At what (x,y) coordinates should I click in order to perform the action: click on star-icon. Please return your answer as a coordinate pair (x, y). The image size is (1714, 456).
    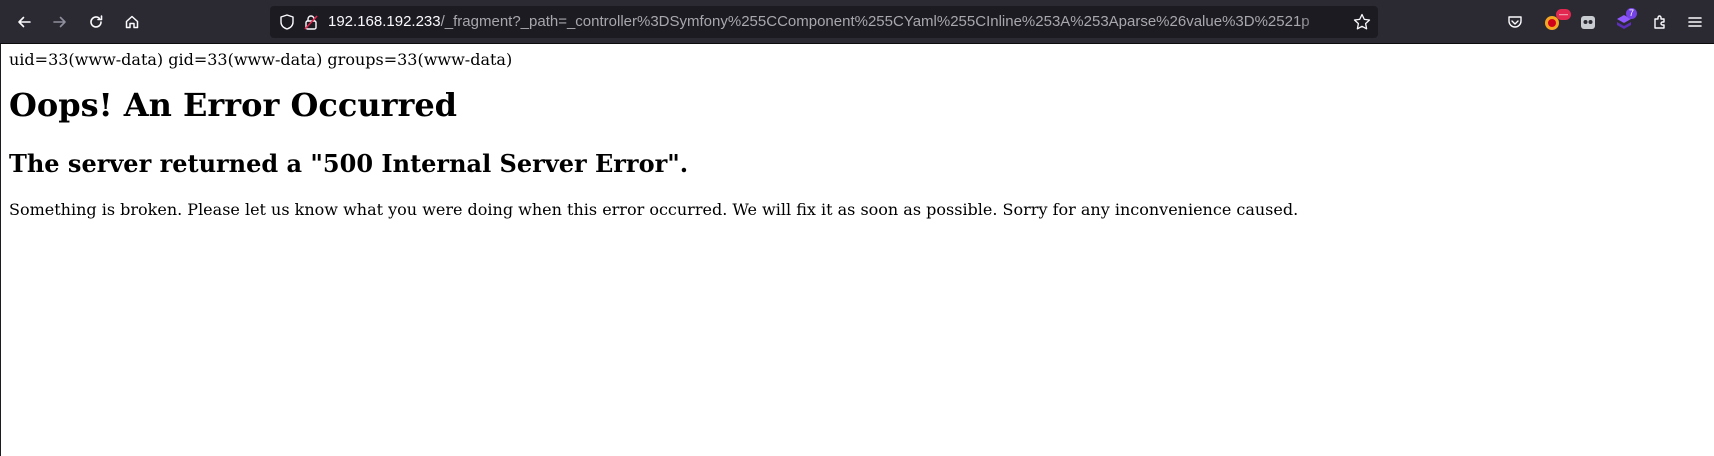
    Looking at the image, I should click on (1362, 22).